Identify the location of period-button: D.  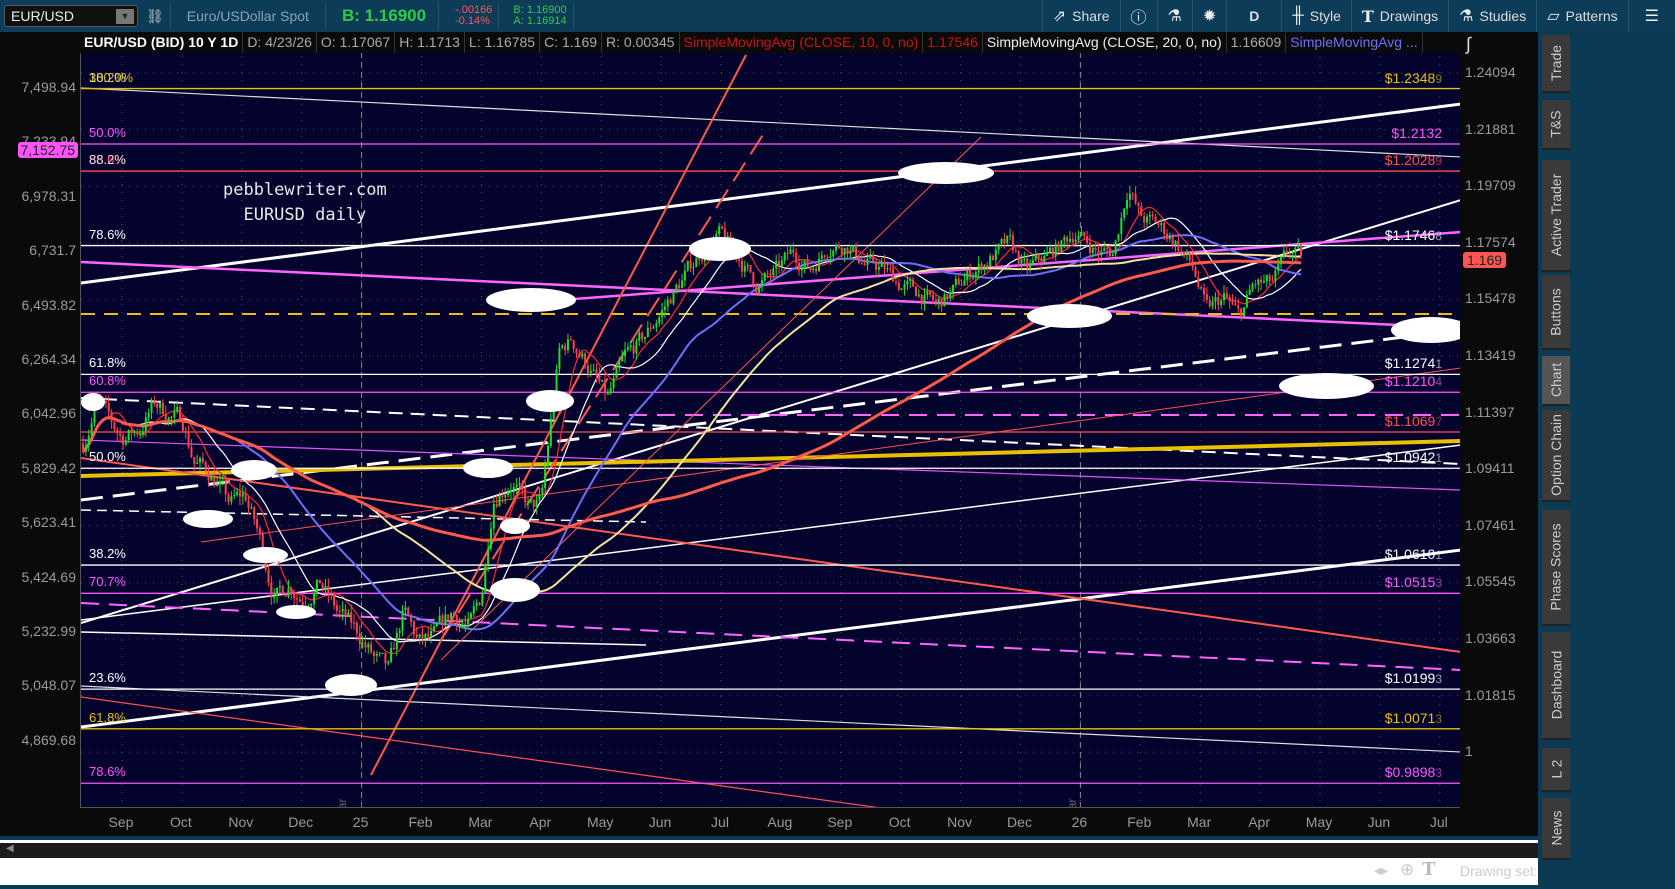
(1253, 16).